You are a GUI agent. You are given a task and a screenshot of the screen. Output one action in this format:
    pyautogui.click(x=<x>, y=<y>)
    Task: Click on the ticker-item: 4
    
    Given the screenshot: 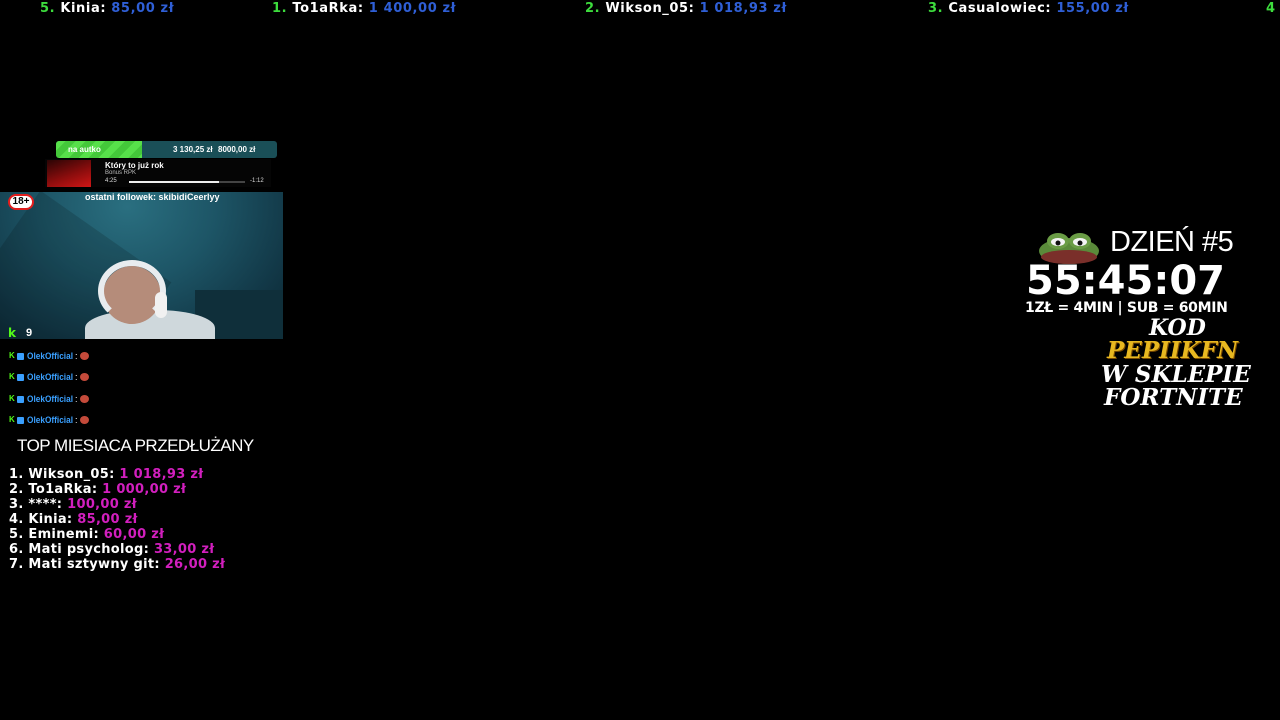 What is the action you would take?
    pyautogui.click(x=1271, y=8)
    